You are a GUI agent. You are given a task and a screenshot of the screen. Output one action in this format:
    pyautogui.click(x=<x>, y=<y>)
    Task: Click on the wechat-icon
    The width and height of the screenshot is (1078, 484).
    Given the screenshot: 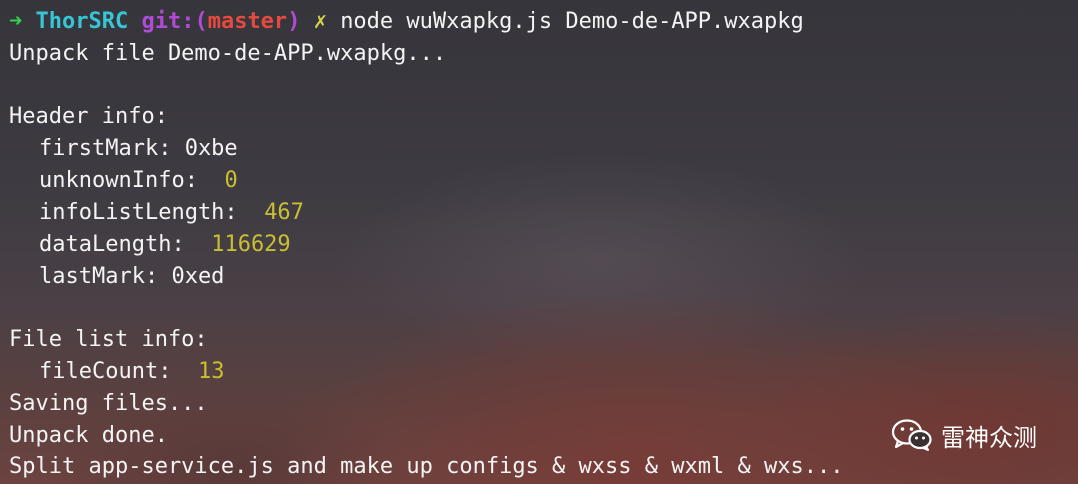 What is the action you would take?
    pyautogui.click(x=911, y=435)
    